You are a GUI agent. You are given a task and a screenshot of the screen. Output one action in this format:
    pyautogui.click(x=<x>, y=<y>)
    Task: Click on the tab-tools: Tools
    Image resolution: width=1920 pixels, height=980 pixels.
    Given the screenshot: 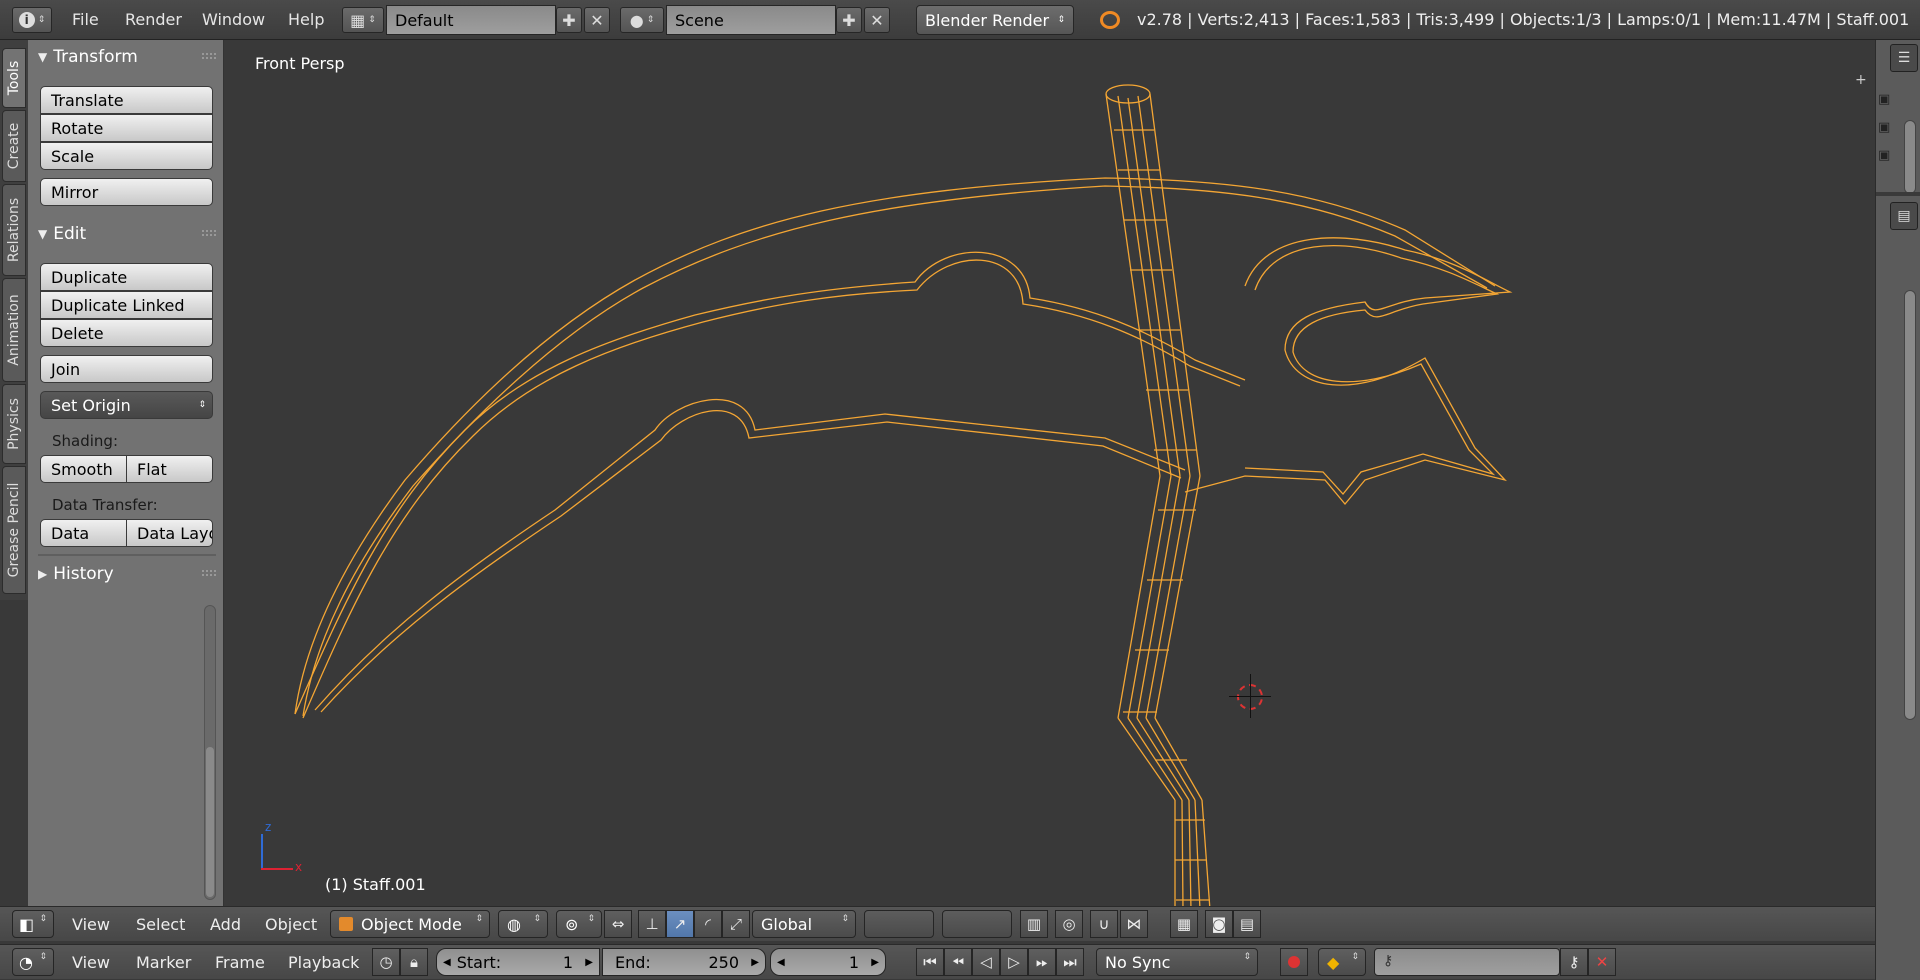 What is the action you would take?
    pyautogui.click(x=14, y=78)
    